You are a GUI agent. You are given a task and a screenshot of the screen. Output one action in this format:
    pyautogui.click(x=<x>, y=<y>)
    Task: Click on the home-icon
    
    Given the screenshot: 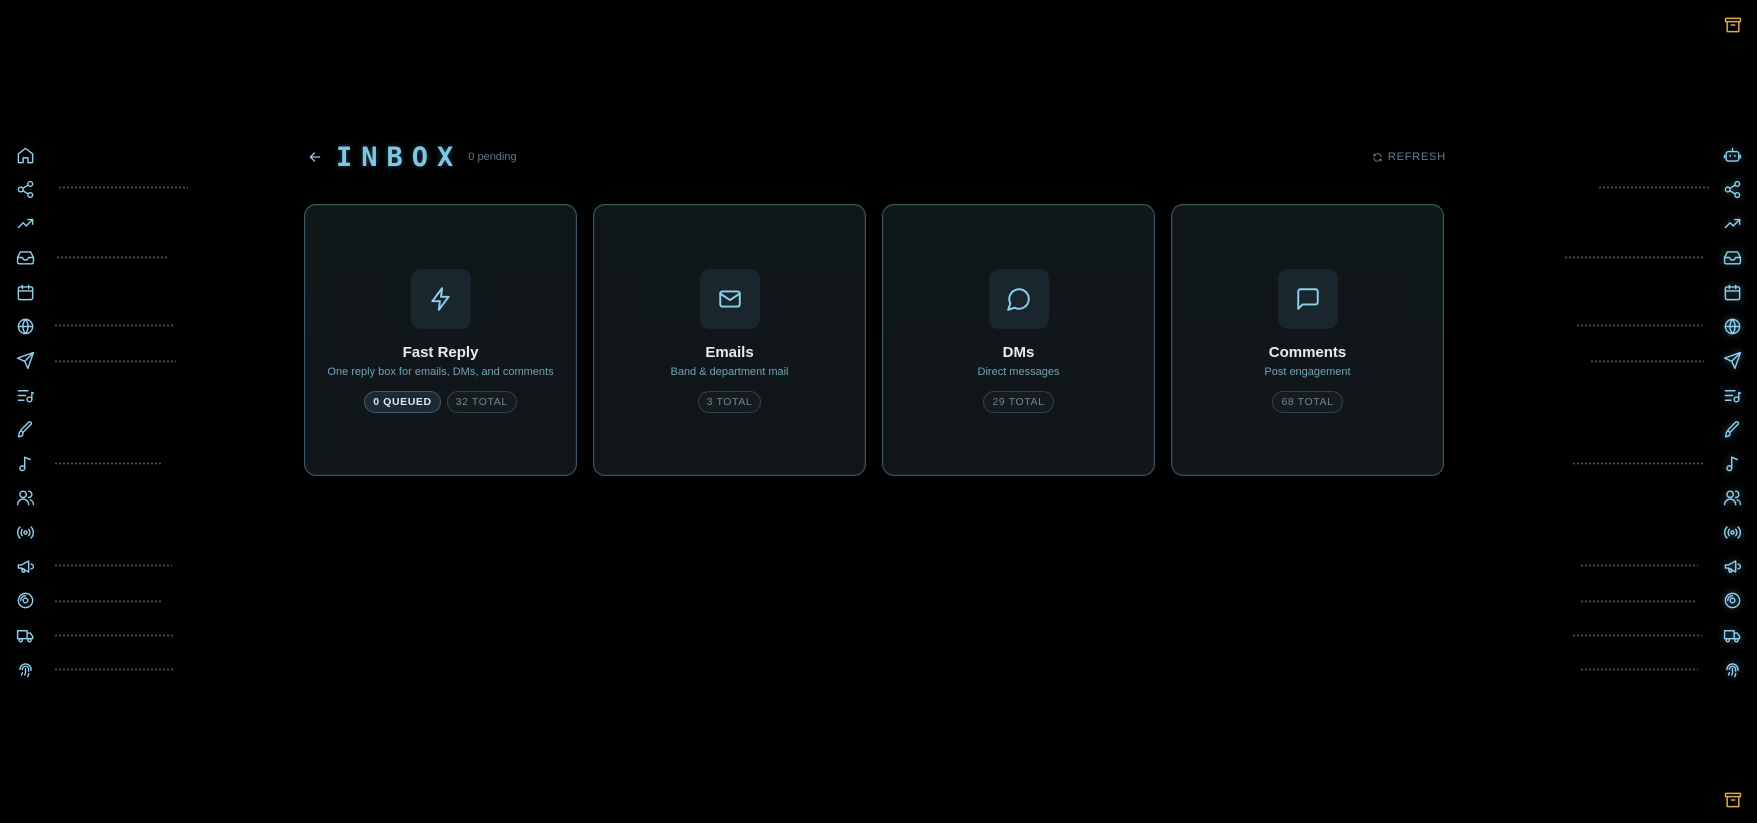 What is the action you would take?
    pyautogui.click(x=25, y=155)
    